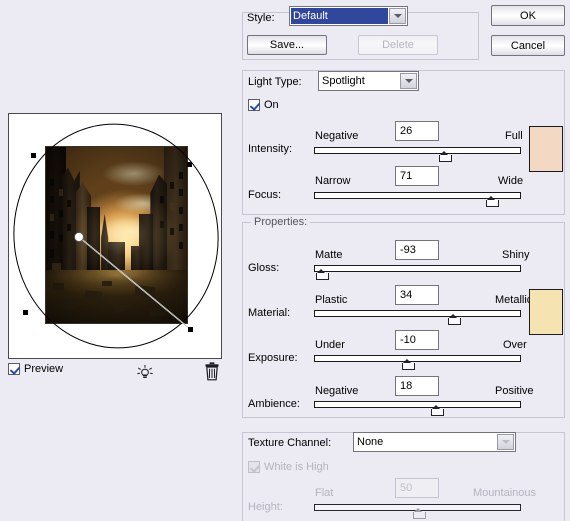 This screenshot has height=521, width=570. What do you see at coordinates (290, 443) in the screenshot?
I see `texture-channel-label: Texture Channel:` at bounding box center [290, 443].